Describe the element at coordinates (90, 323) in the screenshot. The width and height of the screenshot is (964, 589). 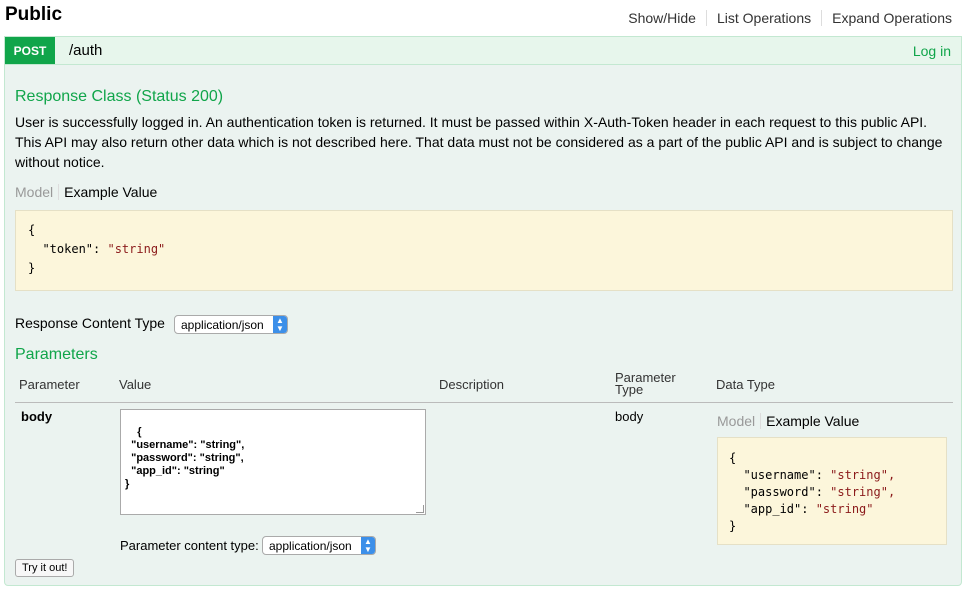
I see `response-content-type-label: Response Content Type` at that location.